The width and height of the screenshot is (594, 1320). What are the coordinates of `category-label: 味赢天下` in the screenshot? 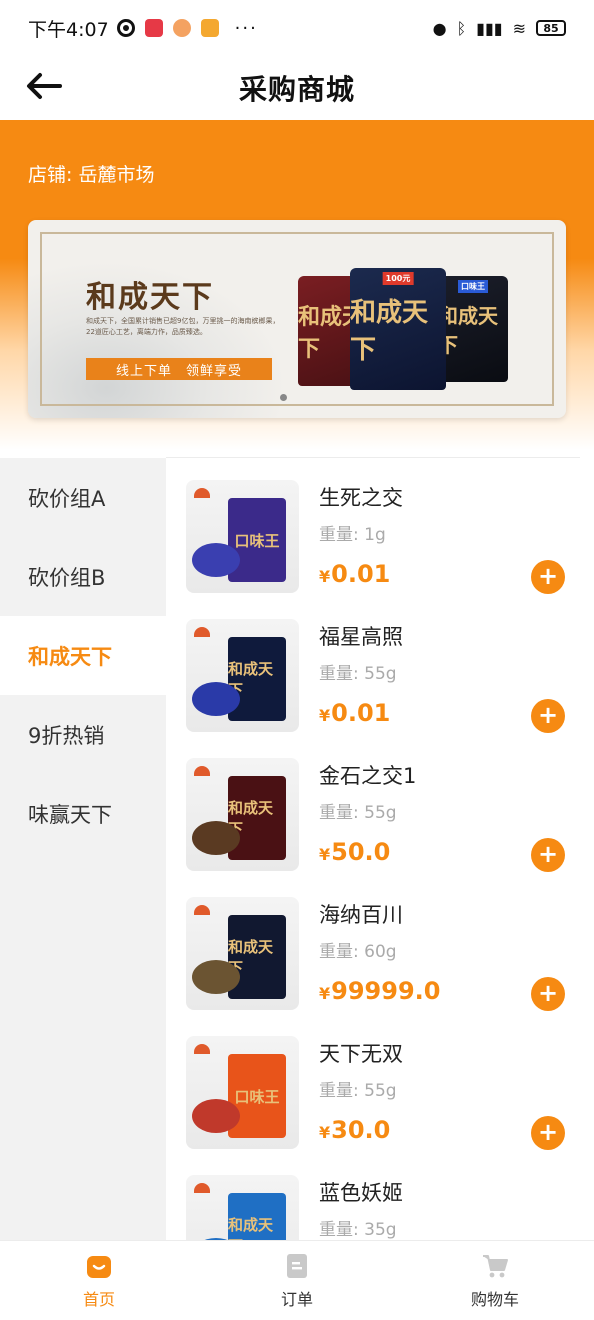 It's located at (70, 814).